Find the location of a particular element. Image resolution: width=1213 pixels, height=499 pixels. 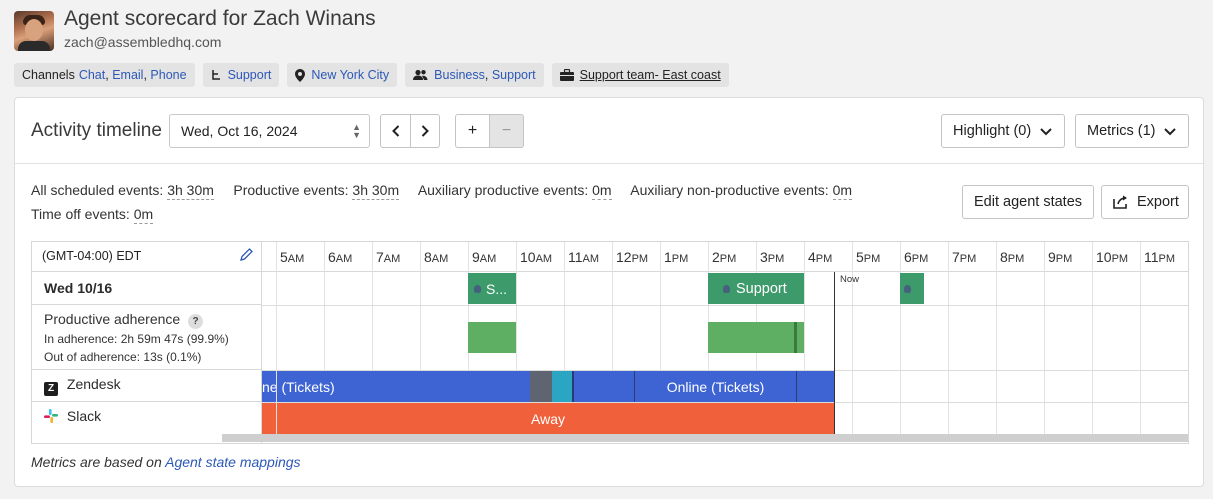

horizontal-scrollbar is located at coordinates (705, 438).